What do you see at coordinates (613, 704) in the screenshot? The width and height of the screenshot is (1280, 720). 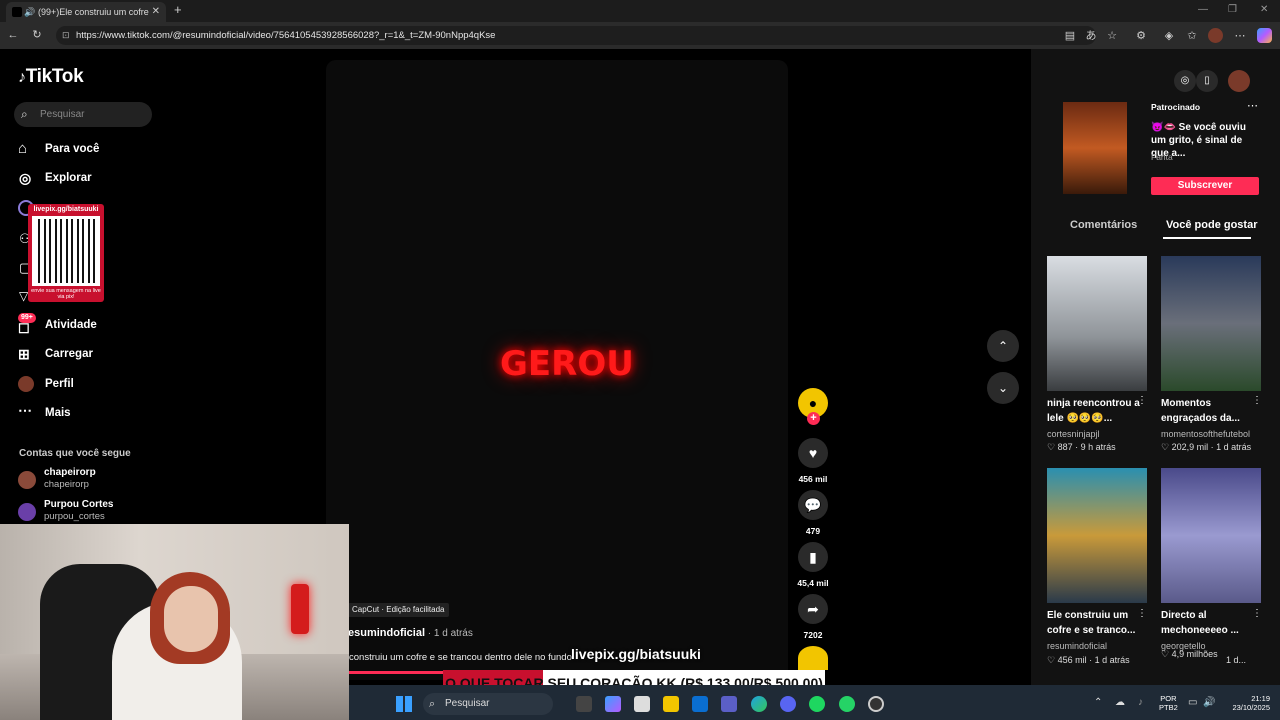 I see `copilot-app-icon` at bounding box center [613, 704].